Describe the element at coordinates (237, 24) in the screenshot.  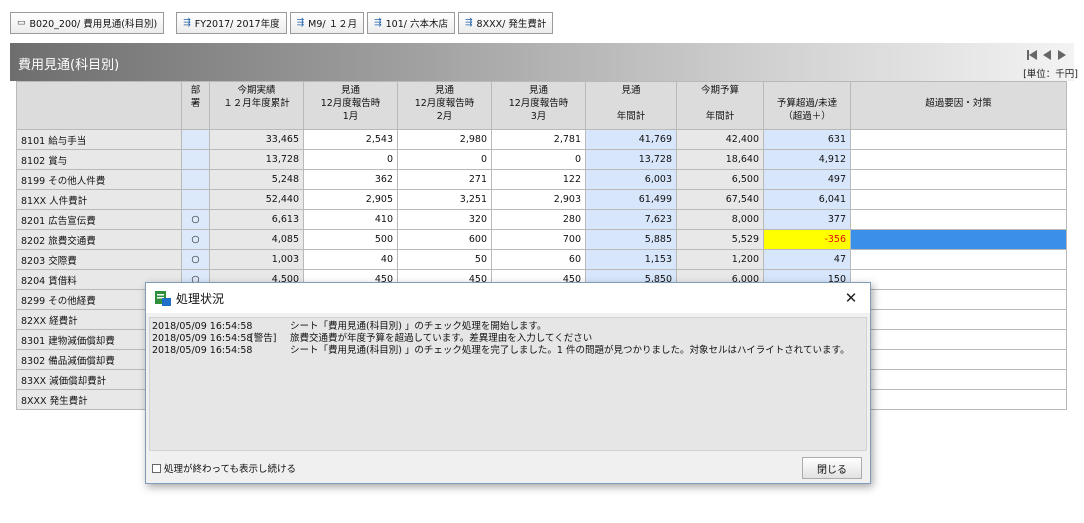
I see `year-label: FY2017/ 2017年度` at that location.